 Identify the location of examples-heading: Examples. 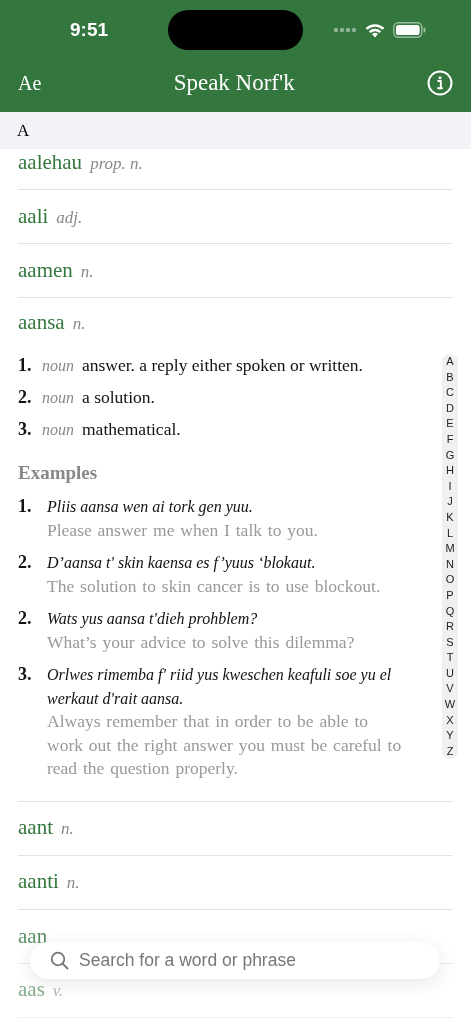
(58, 473).